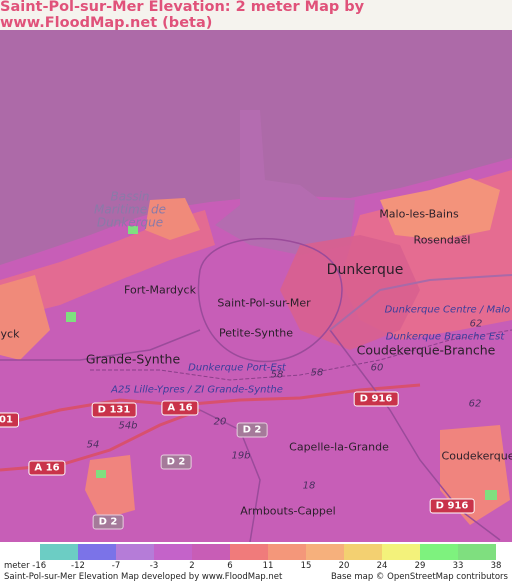 The width and height of the screenshot is (512, 582). What do you see at coordinates (420, 566) in the screenshot?
I see `legend-tick: 29` at bounding box center [420, 566].